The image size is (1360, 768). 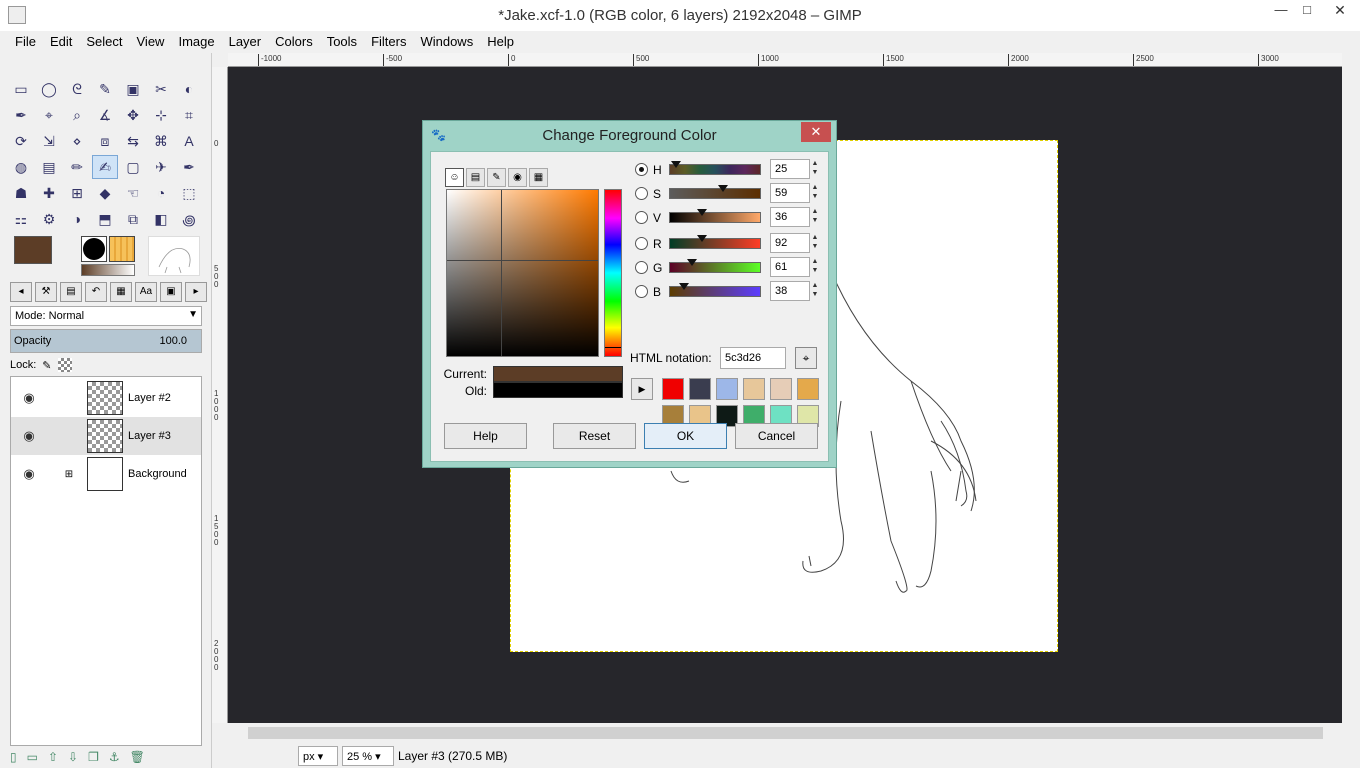 I want to click on channel-value-input: 25, so click(x=790, y=169).